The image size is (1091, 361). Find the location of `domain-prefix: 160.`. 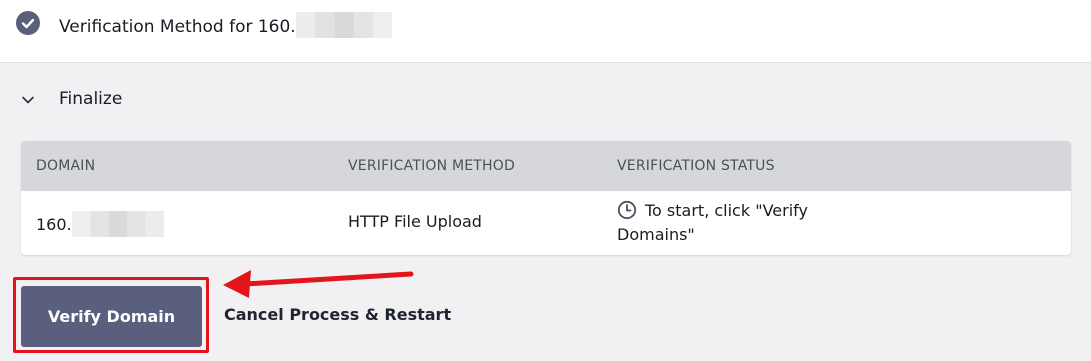

domain-prefix: 160. is located at coordinates (54, 224).